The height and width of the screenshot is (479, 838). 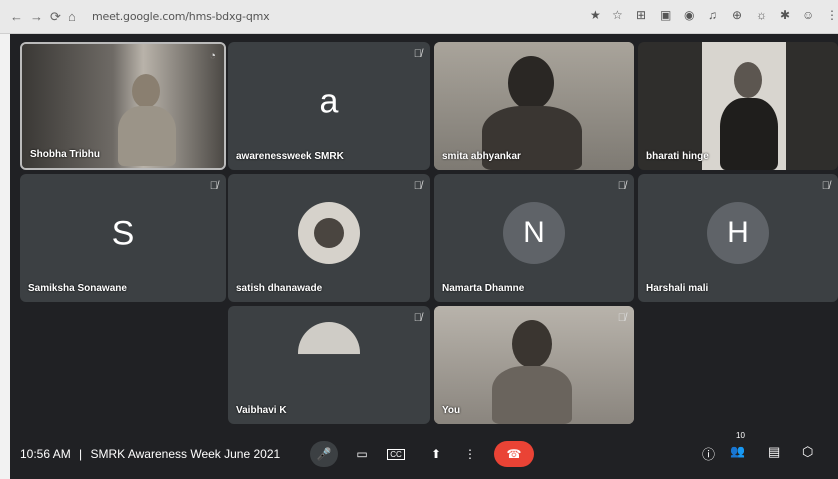 I want to click on participant-tile-bharati: bharati hinge, so click(x=738, y=106).